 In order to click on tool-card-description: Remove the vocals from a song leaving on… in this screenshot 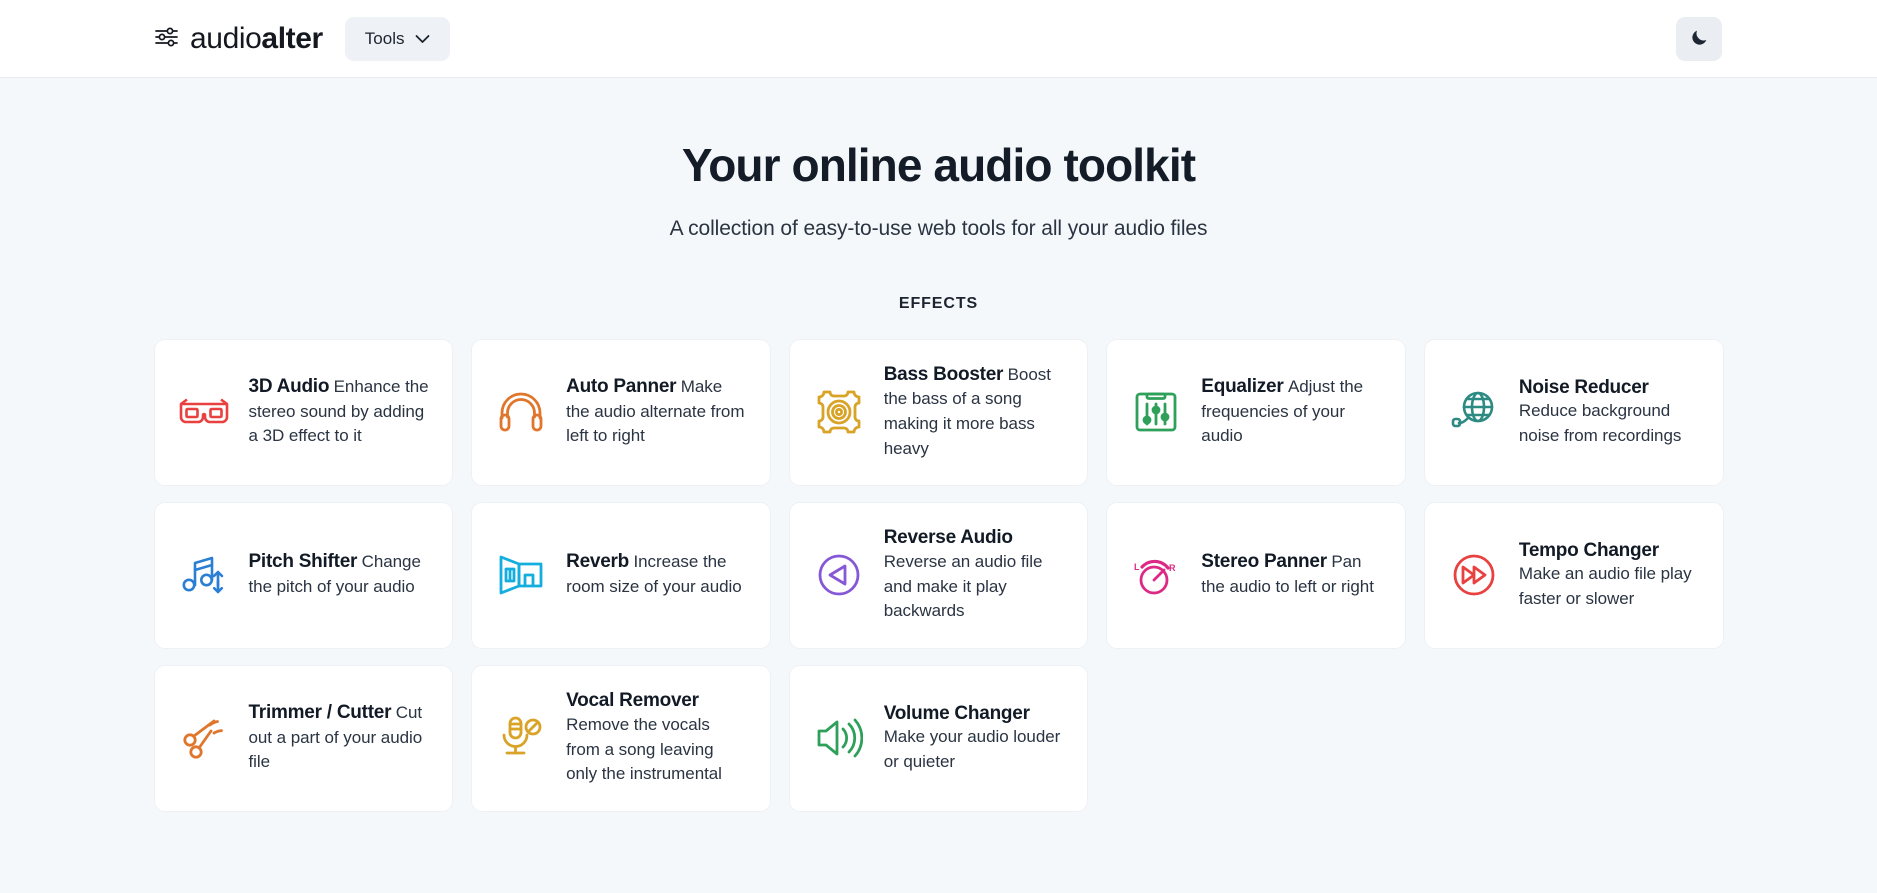, I will do `click(644, 749)`.